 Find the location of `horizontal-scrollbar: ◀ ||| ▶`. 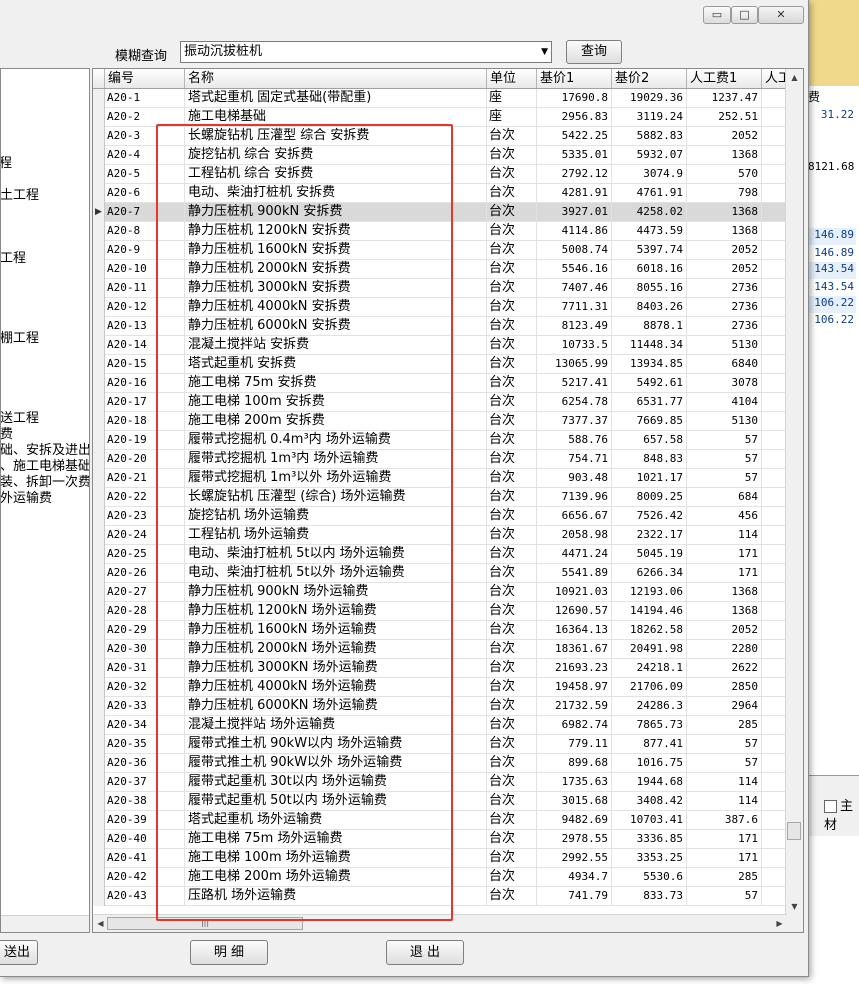

horizontal-scrollbar: ◀ ||| ▶ is located at coordinates (440, 923).